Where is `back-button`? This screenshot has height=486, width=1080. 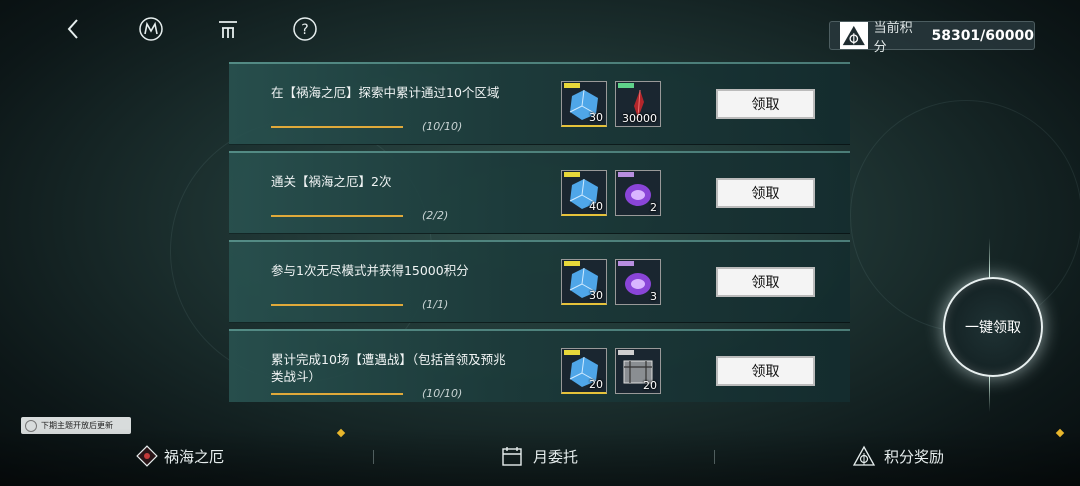 back-button is located at coordinates (73, 29).